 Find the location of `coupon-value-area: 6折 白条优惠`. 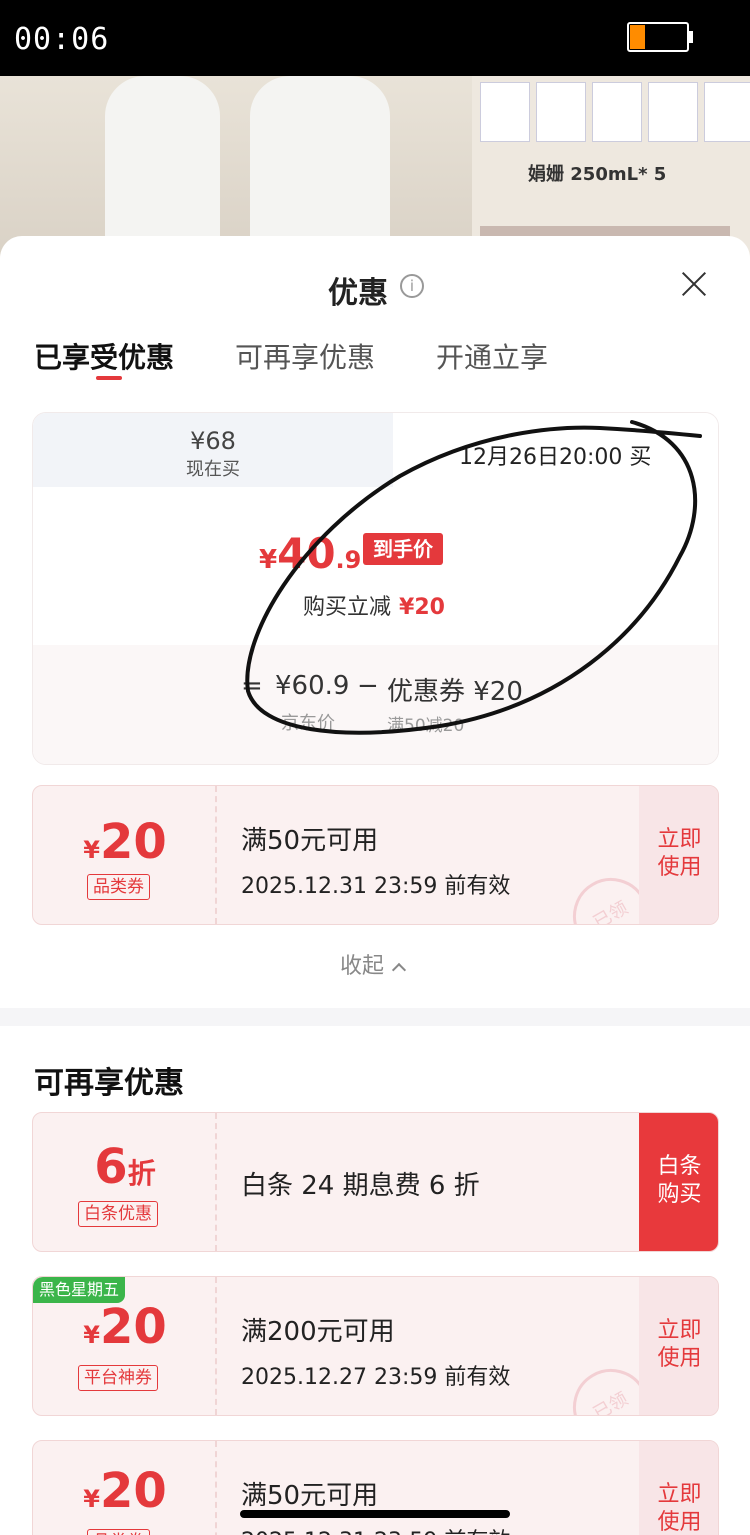

coupon-value-area: 6折 白条优惠 is located at coordinates (125, 1182).